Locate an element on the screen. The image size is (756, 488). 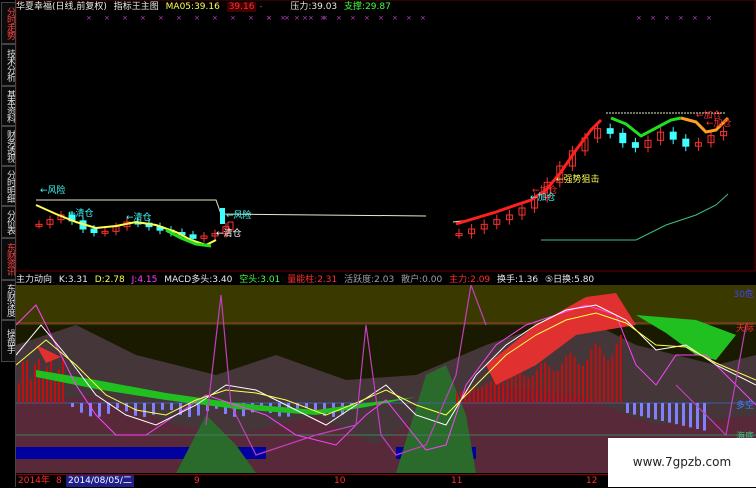
d-value: 2.78 is located at coordinates (114, 280).